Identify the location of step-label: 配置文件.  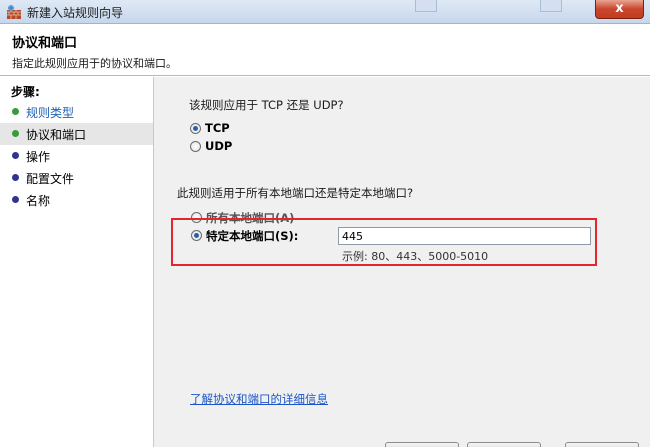
(50, 179).